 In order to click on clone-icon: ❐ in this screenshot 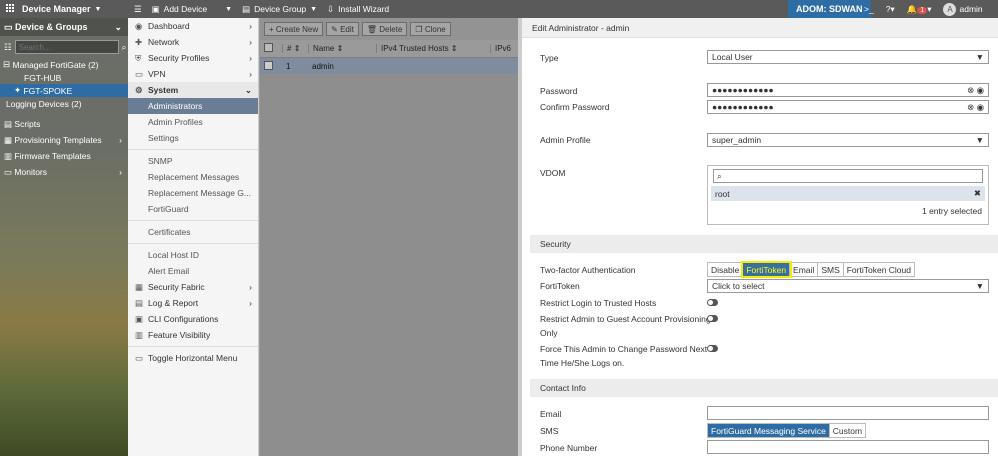, I will do `click(420, 29)`.